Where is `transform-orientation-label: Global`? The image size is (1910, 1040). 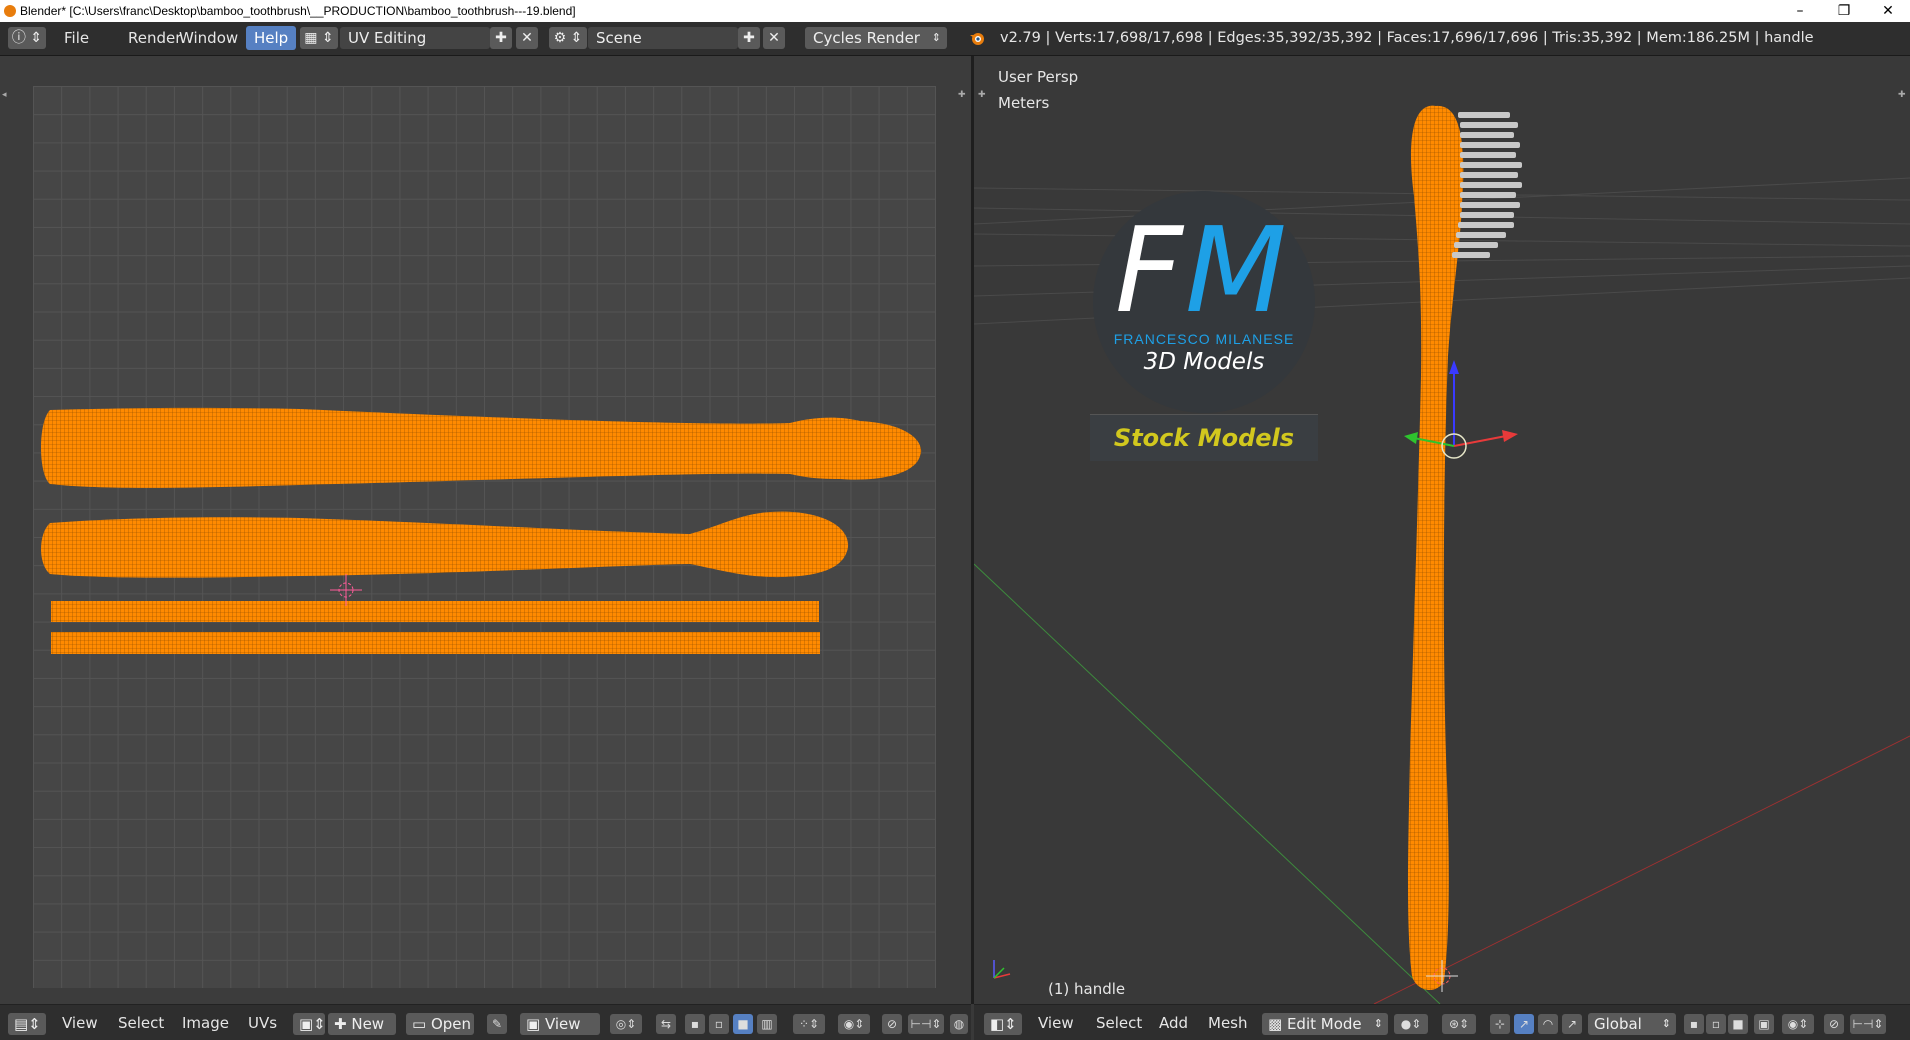
transform-orientation-label: Global is located at coordinates (1618, 1024).